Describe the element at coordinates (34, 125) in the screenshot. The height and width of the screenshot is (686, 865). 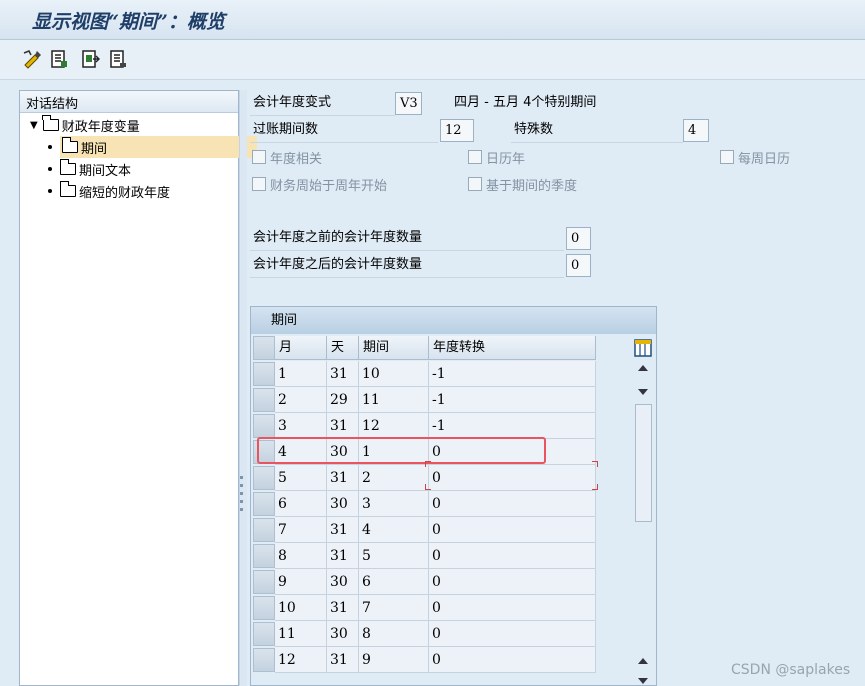
I see `expand-caret-icon: ▼` at that location.